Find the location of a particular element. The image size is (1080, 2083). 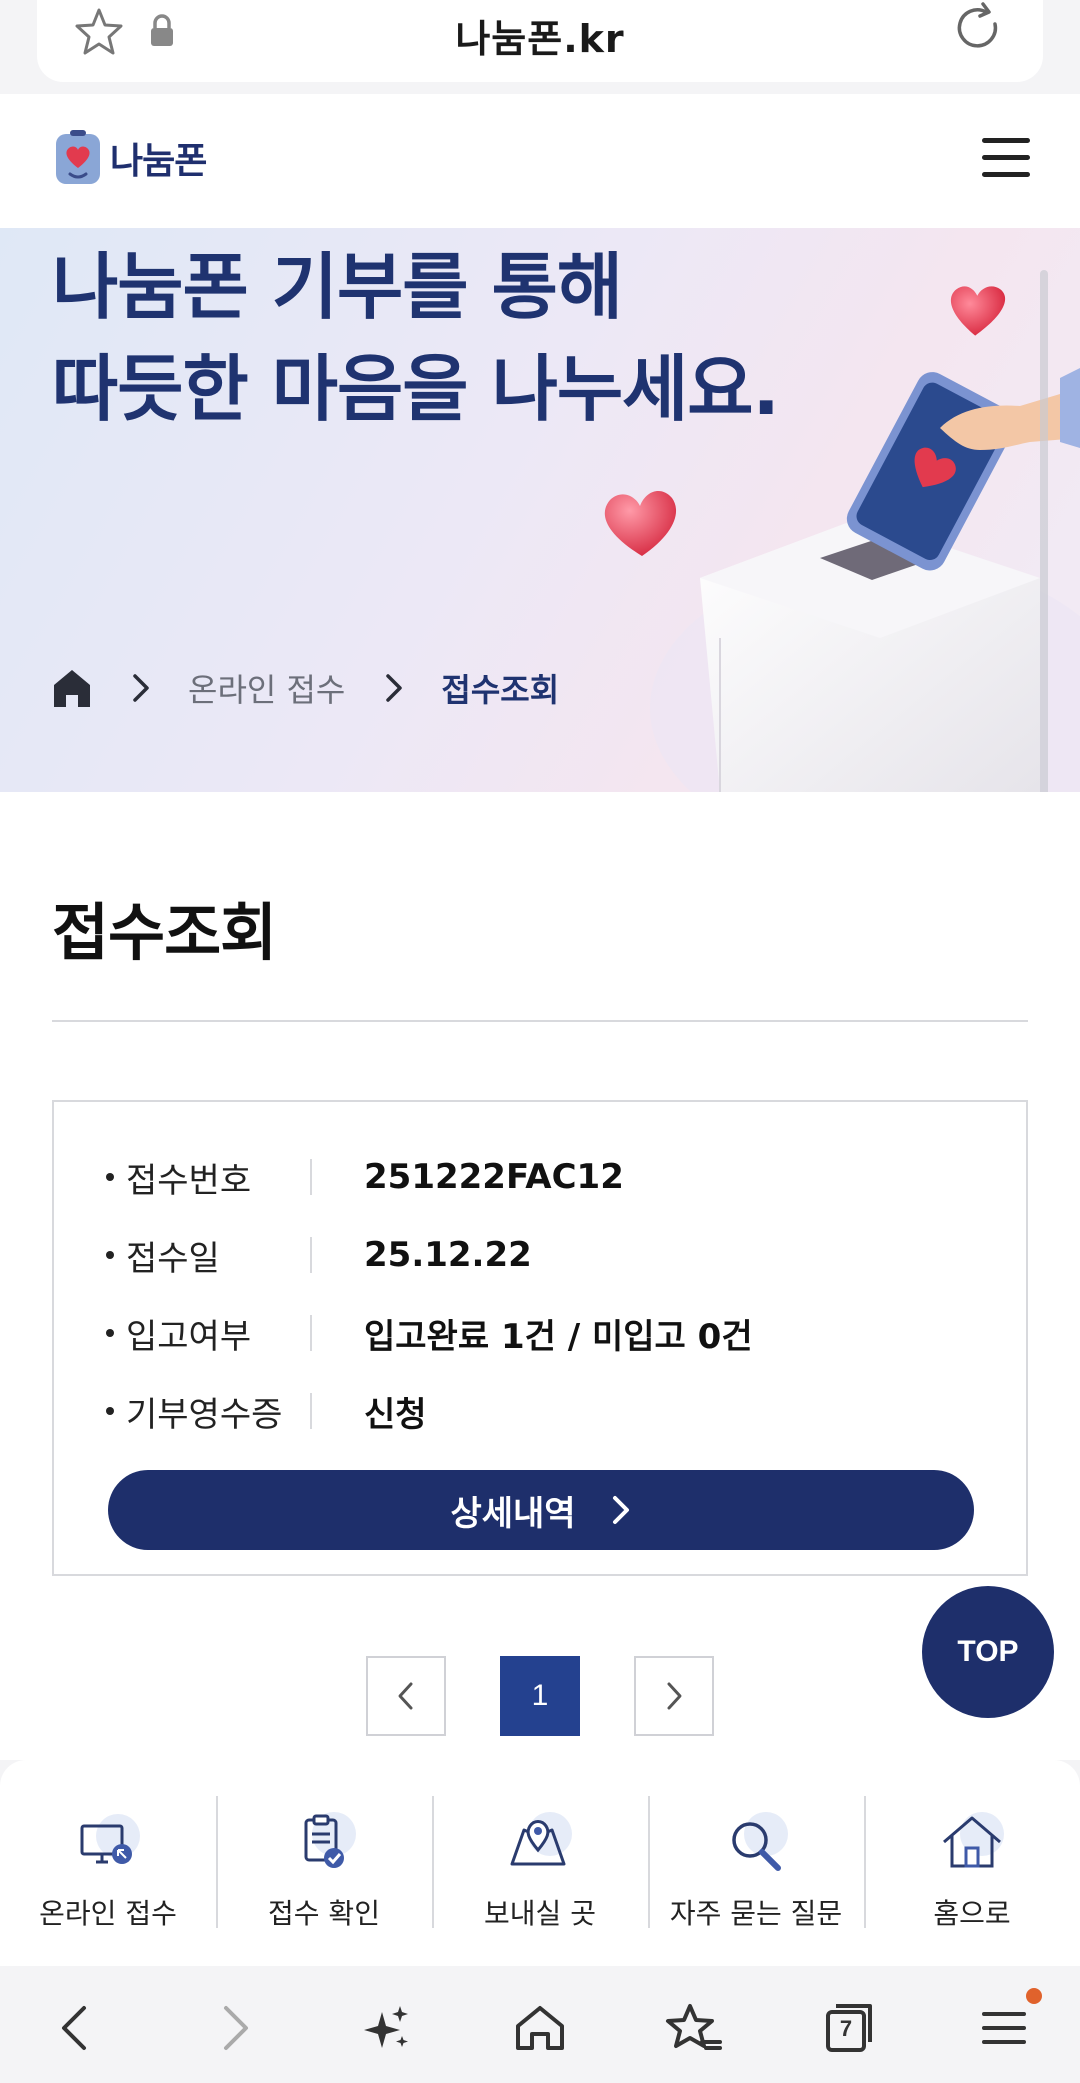

tabs-button: 7 is located at coordinates (850, 2028).